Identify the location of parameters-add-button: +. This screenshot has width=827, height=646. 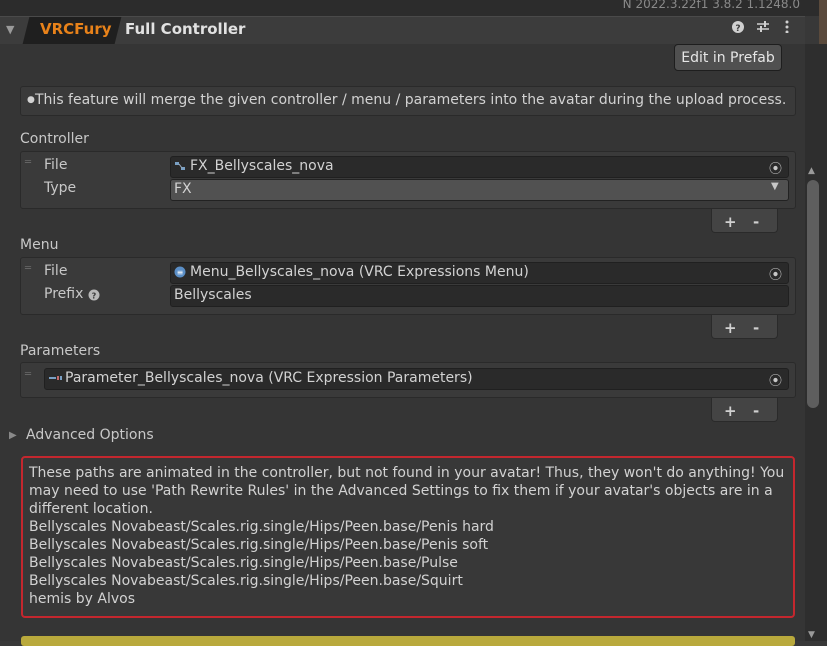
(730, 411).